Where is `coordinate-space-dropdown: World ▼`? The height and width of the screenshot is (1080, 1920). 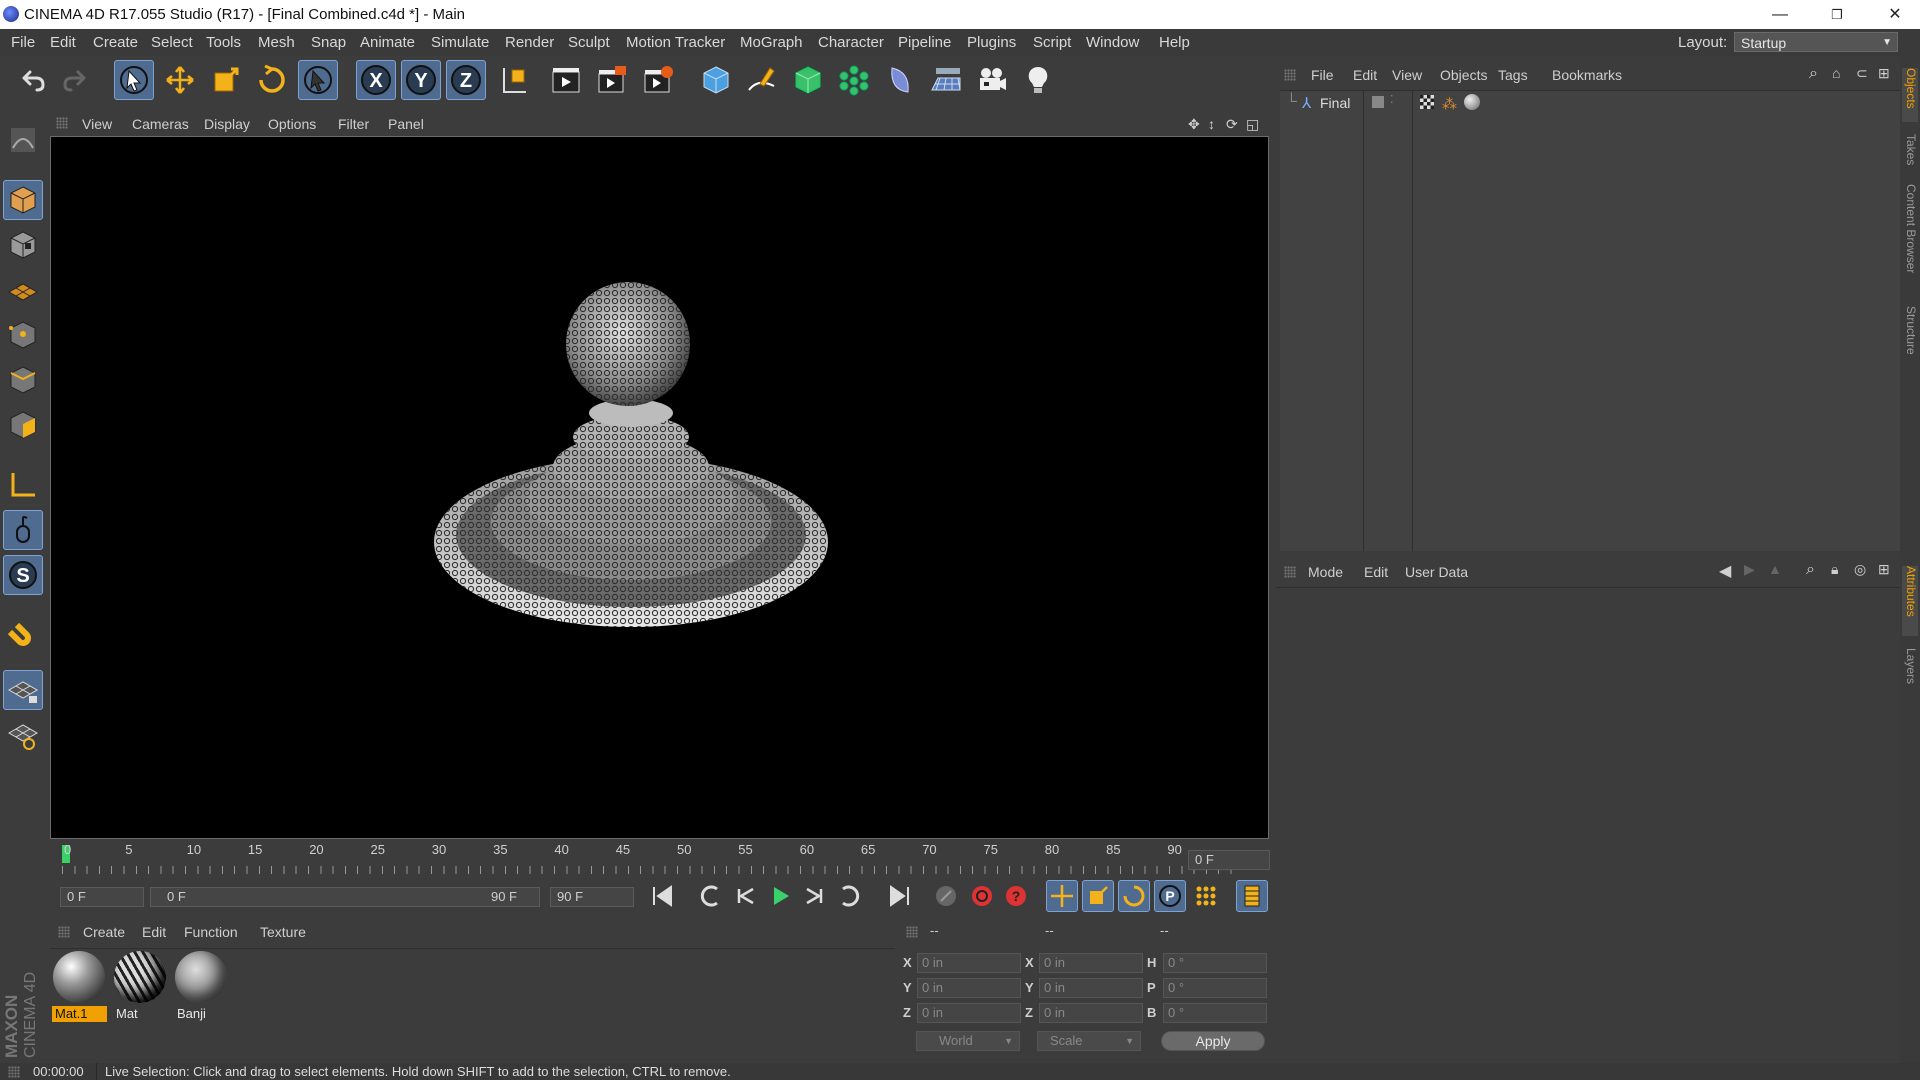
coordinate-space-dropdown: World ▼ is located at coordinates (968, 1041).